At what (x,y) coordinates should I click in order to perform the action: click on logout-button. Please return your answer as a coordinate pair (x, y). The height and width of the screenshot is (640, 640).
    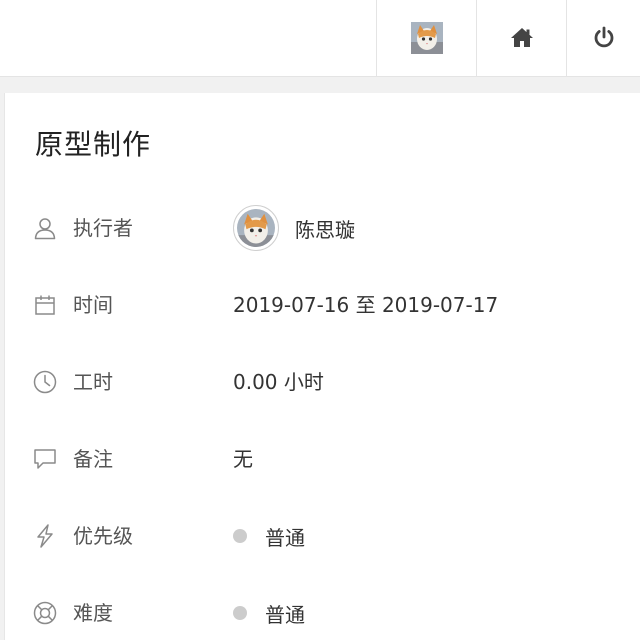
    Looking at the image, I should click on (603, 38).